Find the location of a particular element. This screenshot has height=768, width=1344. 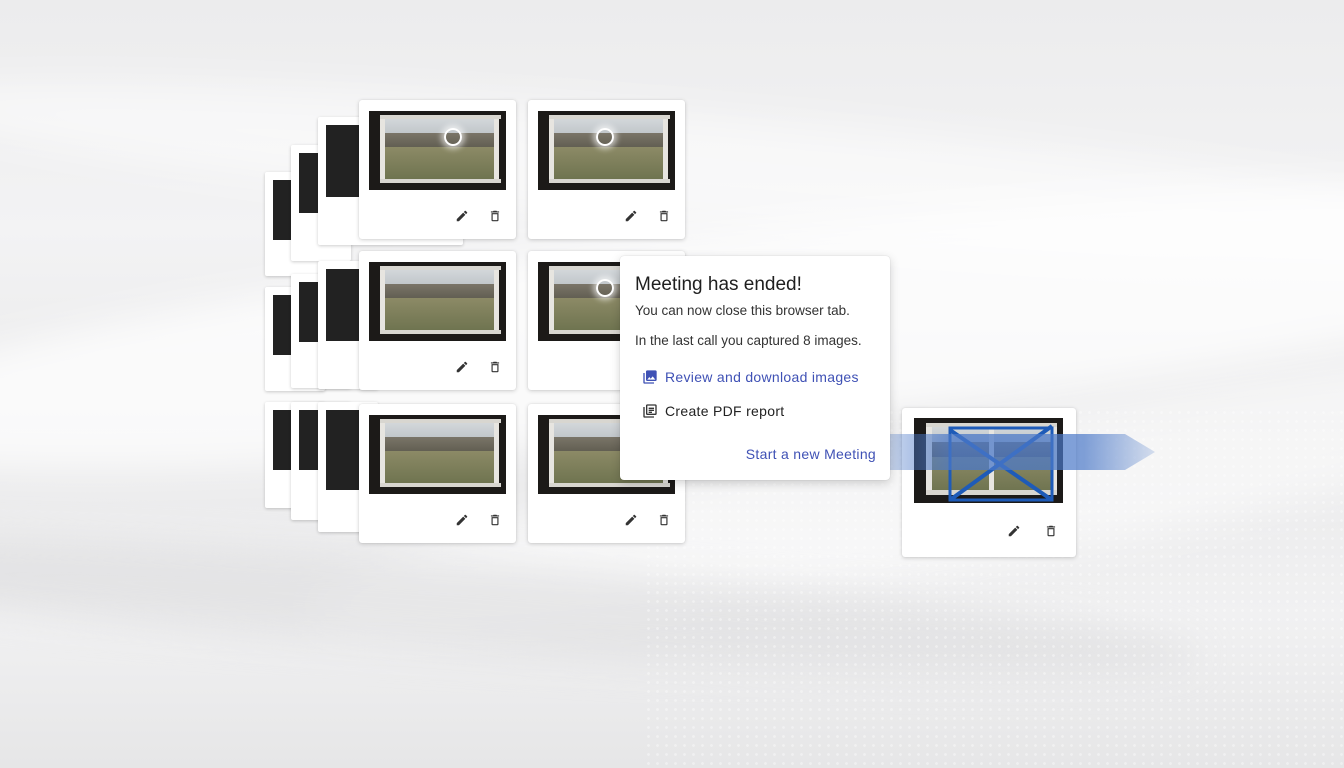

review-download-link: Review and download images is located at coordinates (750, 377).